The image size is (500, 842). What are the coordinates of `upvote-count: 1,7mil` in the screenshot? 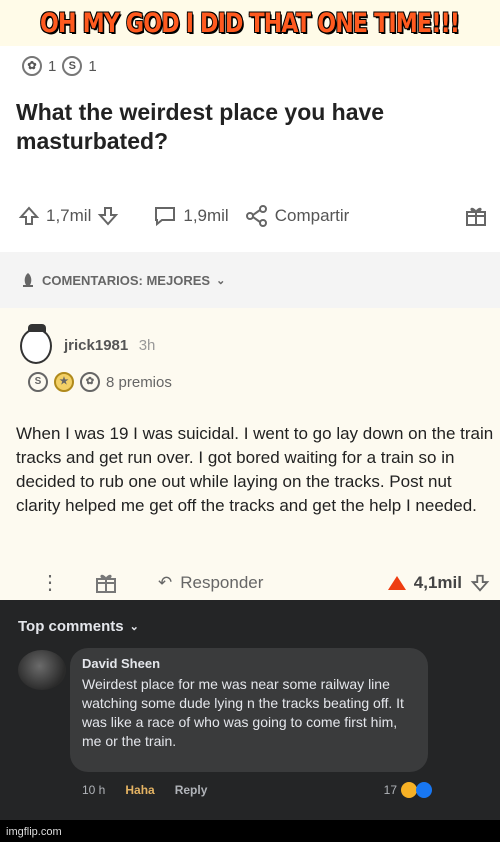 It's located at (69, 215).